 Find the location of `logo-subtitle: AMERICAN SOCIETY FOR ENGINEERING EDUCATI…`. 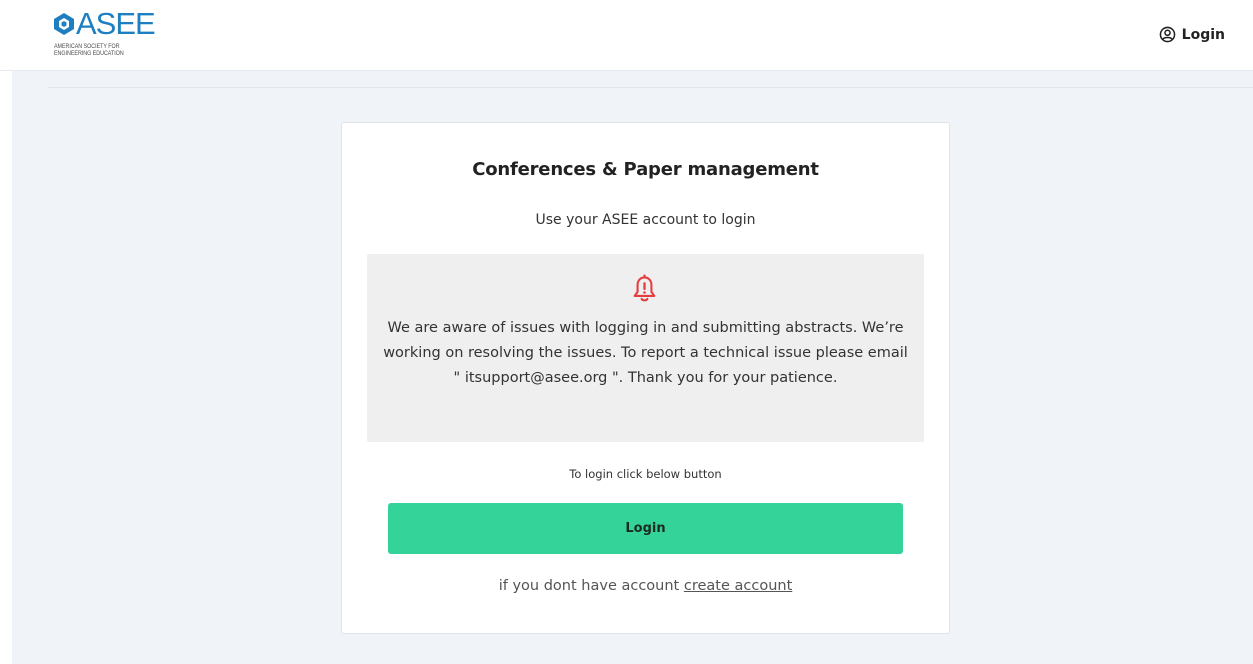

logo-subtitle: AMERICAN SOCIETY FOR ENGINEERING EDUCATI… is located at coordinates (89, 50).